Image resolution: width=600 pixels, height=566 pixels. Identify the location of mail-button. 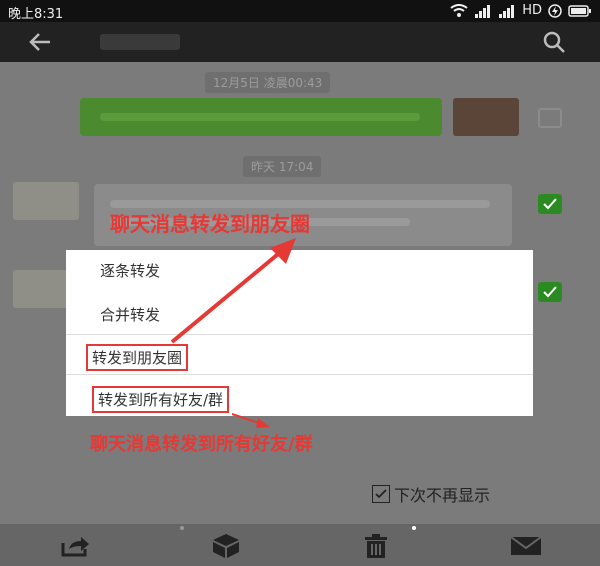
(526, 546).